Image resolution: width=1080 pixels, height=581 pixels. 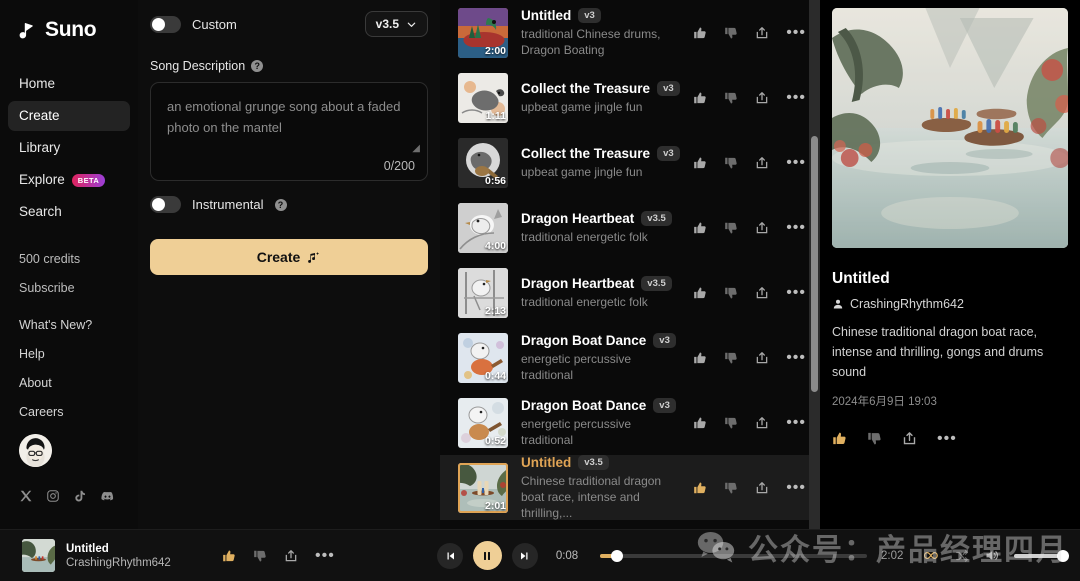 What do you see at coordinates (483, 487) in the screenshot?
I see `song-thumbnail: 2:01` at bounding box center [483, 487].